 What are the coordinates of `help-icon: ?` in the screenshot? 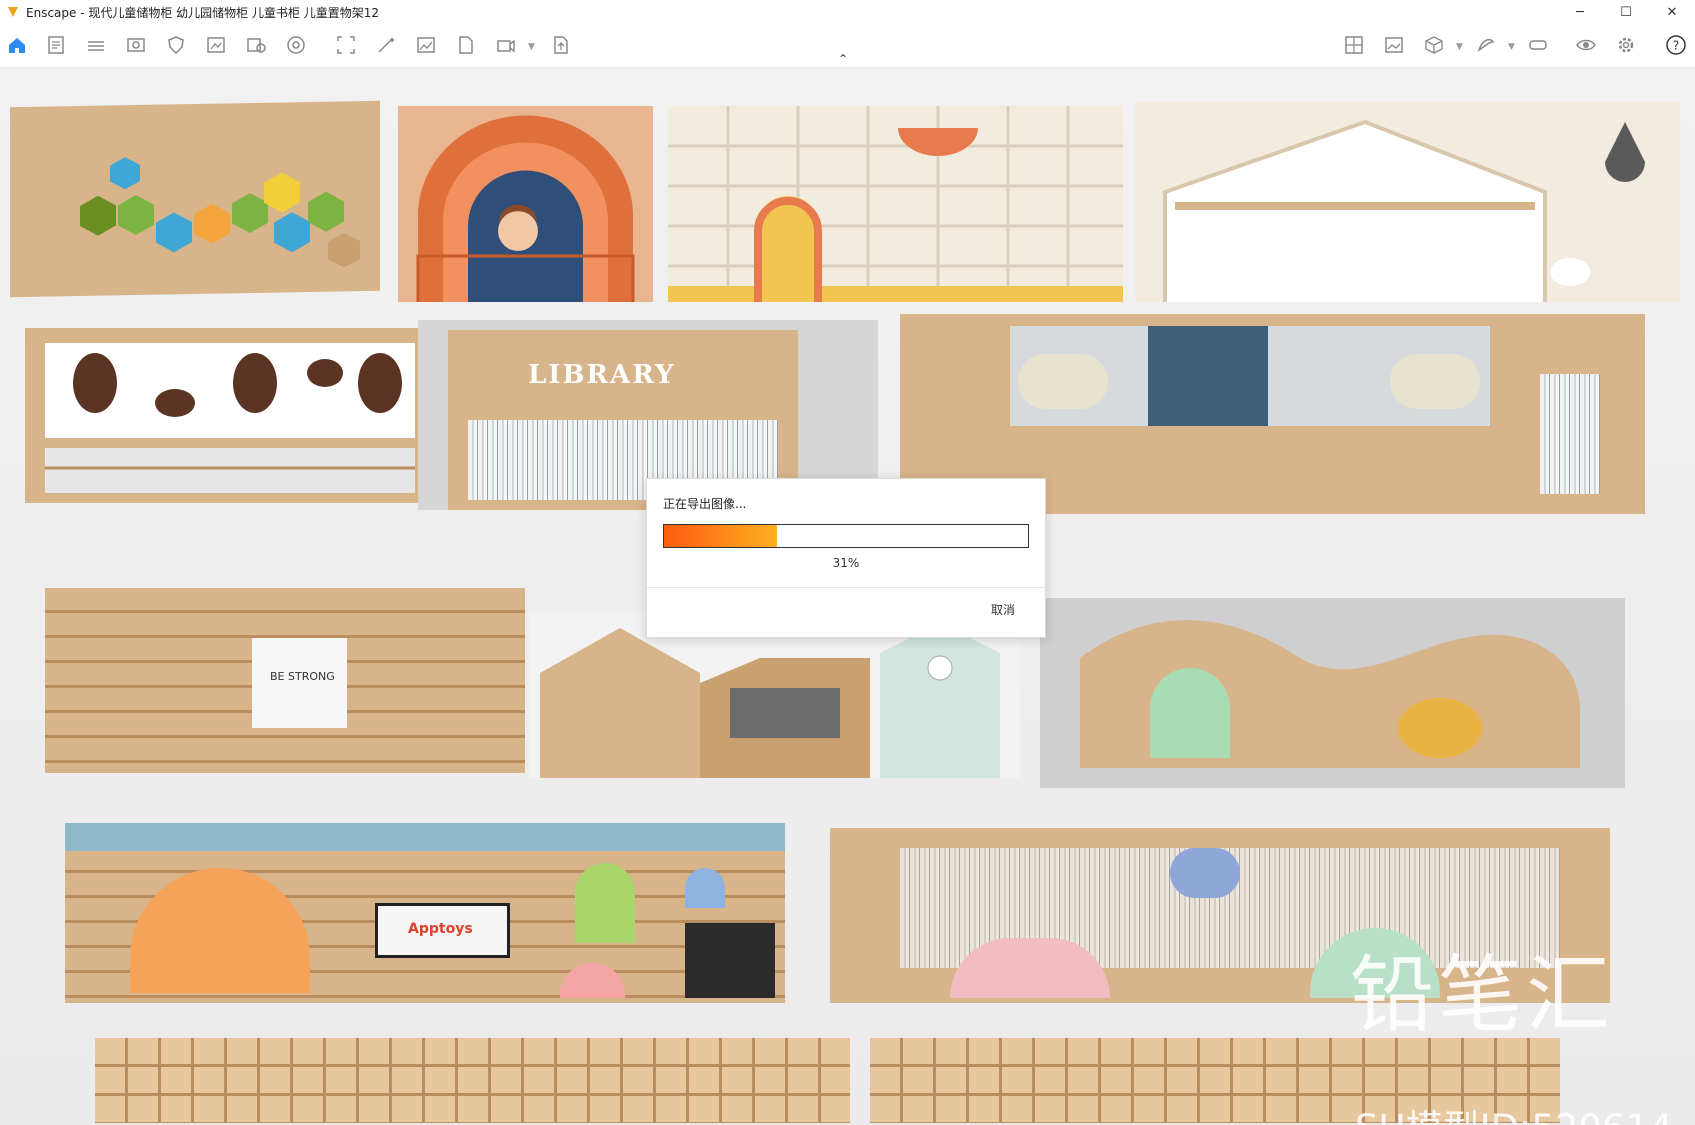 It's located at (1676, 45).